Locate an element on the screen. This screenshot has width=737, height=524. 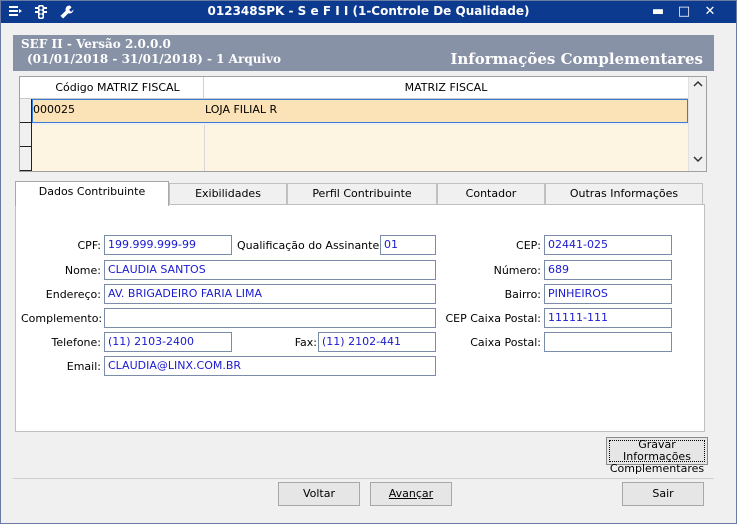
cep-caixa-postal-label: CEP Caixa Postal: is located at coordinates (493, 318).